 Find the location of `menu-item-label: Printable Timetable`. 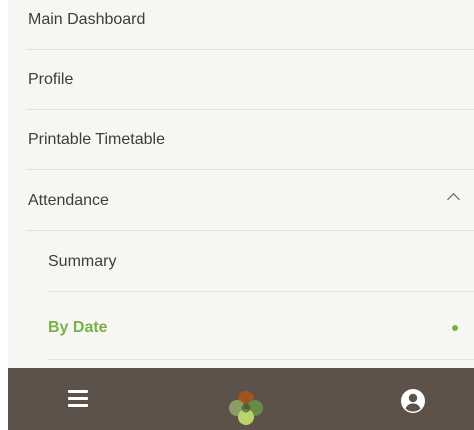

menu-item-label: Printable Timetable is located at coordinates (96, 139).